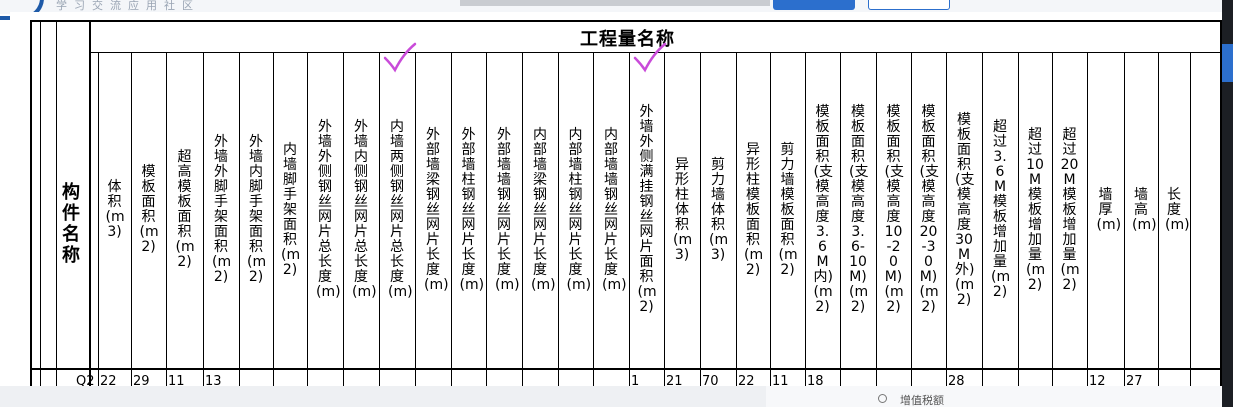  I want to click on search-icon, so click(882, 398).